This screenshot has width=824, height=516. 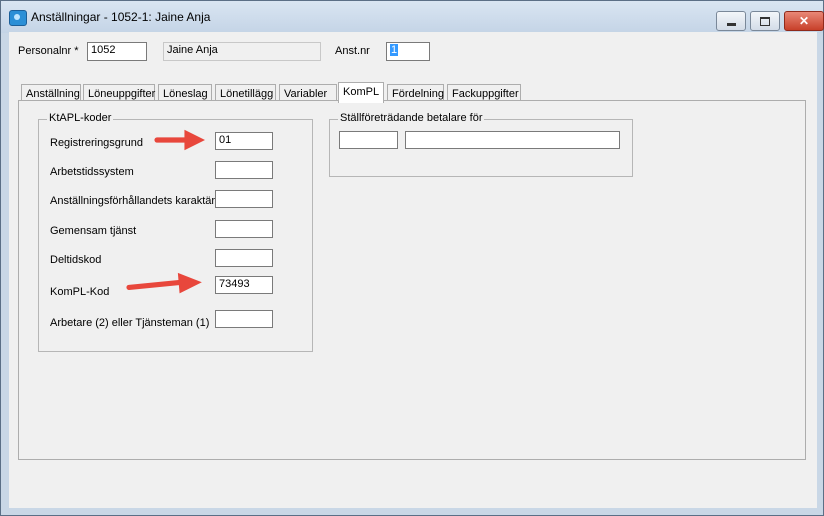 What do you see at coordinates (352, 51) in the screenshot?
I see `anstnr-label: Anst.nr` at bounding box center [352, 51].